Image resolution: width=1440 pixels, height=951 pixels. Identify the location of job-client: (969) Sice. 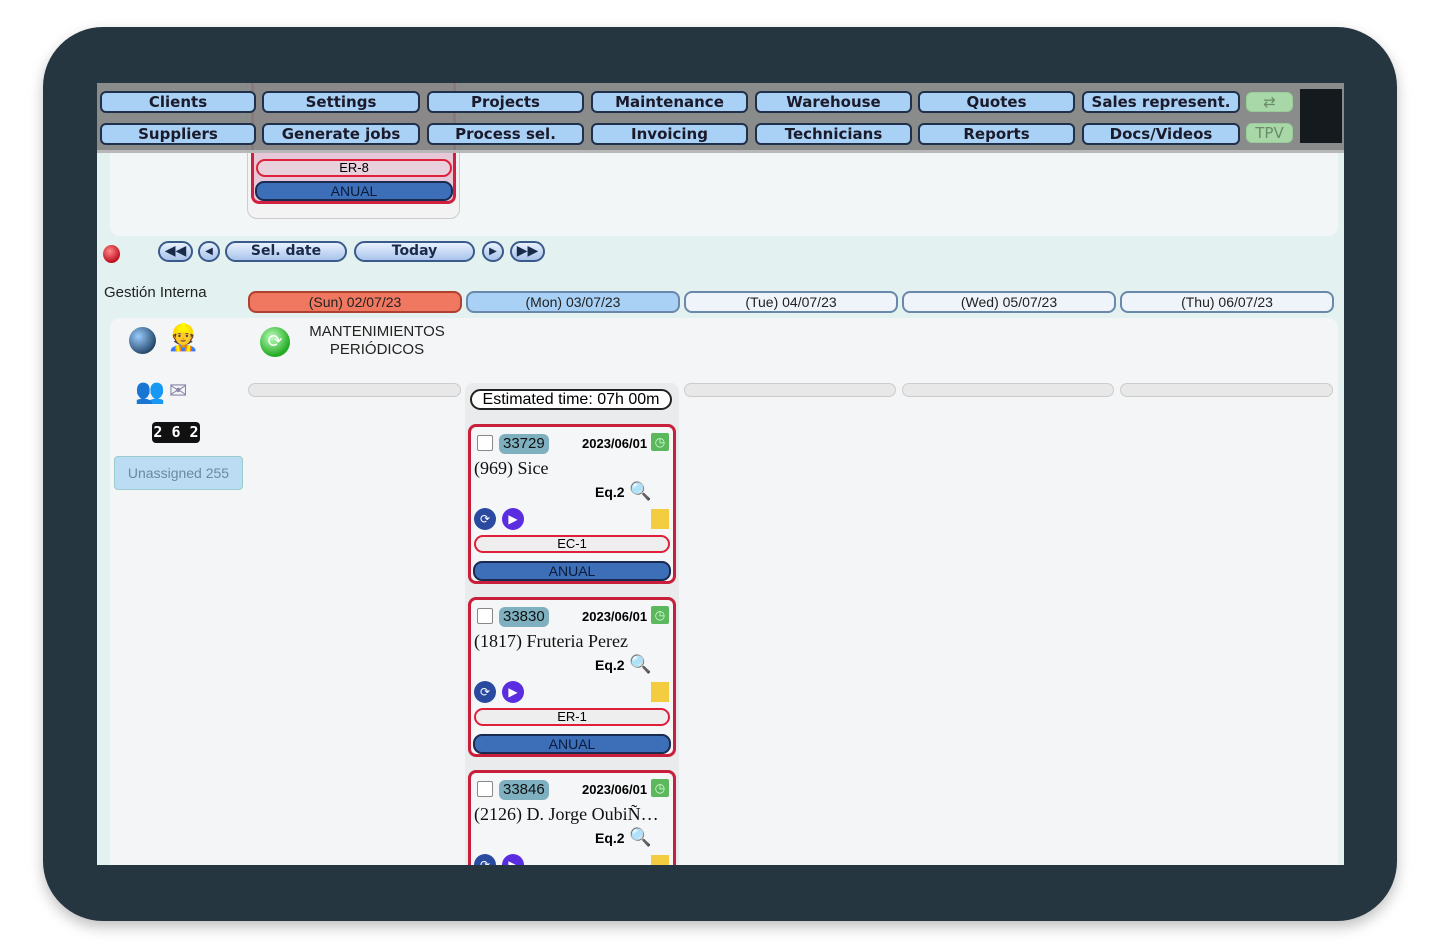
(511, 468).